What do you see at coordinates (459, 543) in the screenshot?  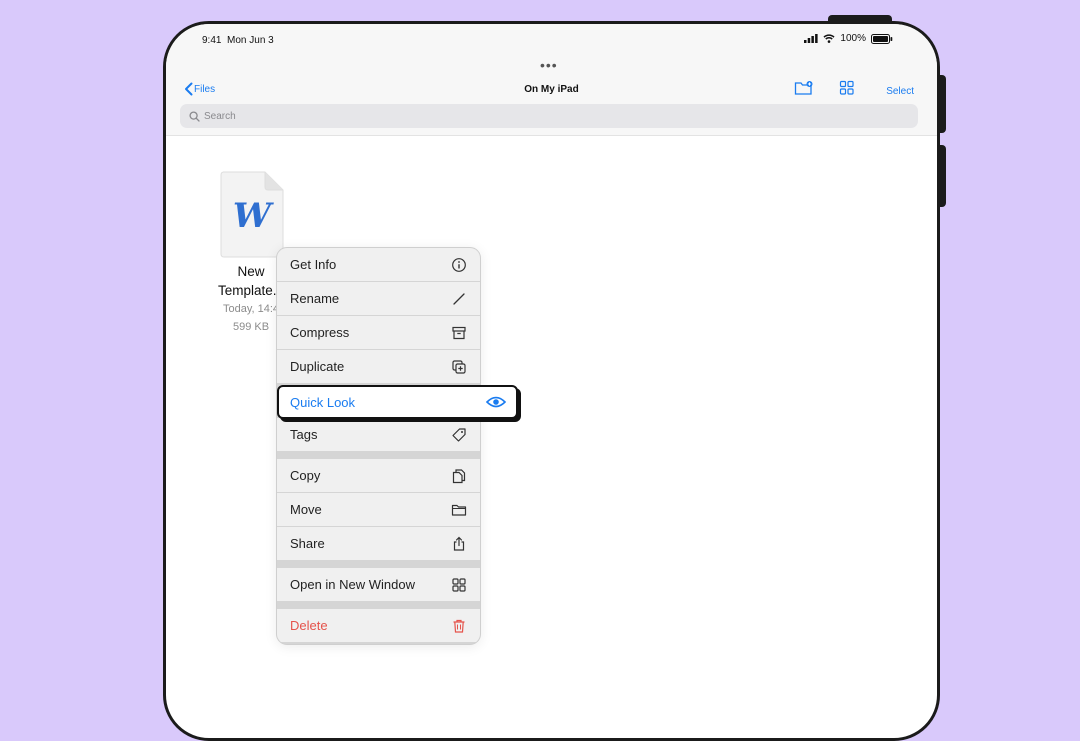 I see `share-icon` at bounding box center [459, 543].